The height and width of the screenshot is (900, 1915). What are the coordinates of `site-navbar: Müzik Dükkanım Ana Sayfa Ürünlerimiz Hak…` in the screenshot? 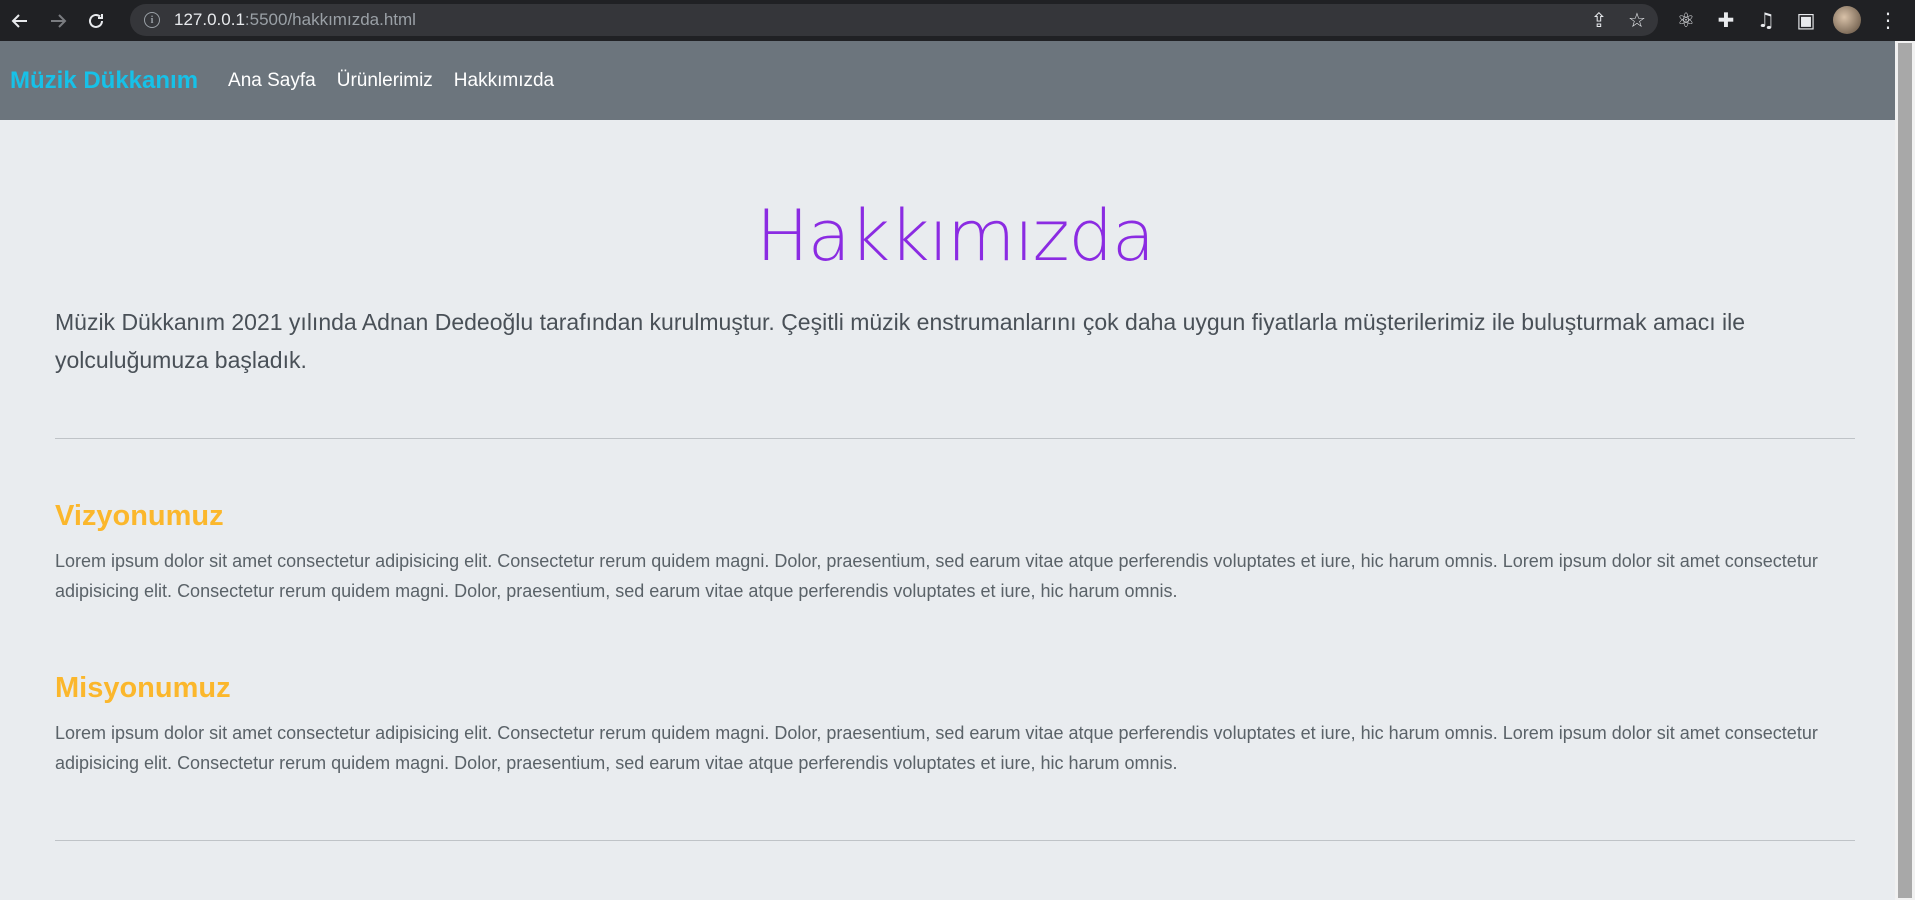 It's located at (947, 80).